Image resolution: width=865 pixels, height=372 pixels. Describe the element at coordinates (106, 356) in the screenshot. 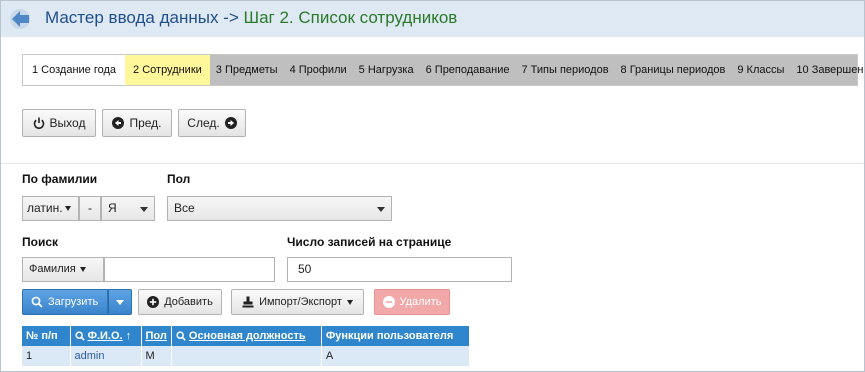

I see `cell-name: admin` at that location.